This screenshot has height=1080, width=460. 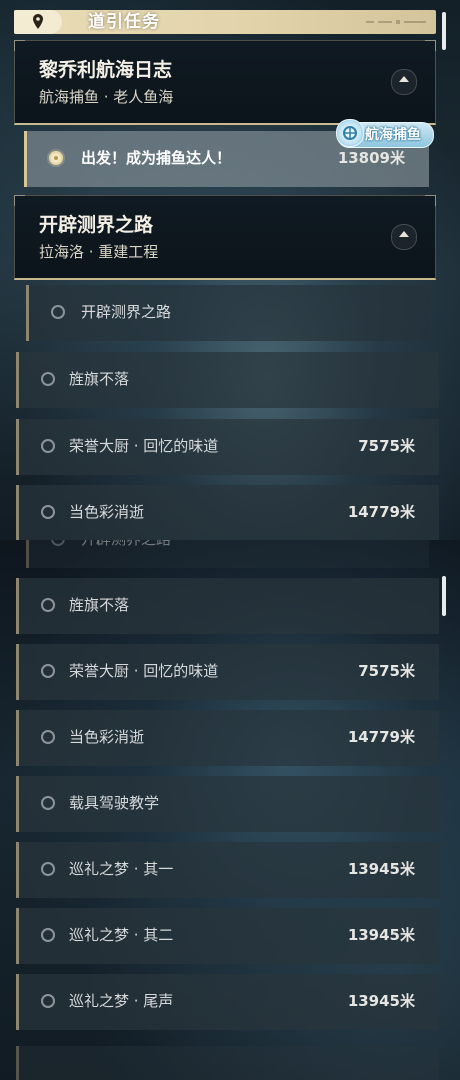 I want to click on quest-item: 巡礼之梦 · 其一 13945米, so click(x=227, y=870).